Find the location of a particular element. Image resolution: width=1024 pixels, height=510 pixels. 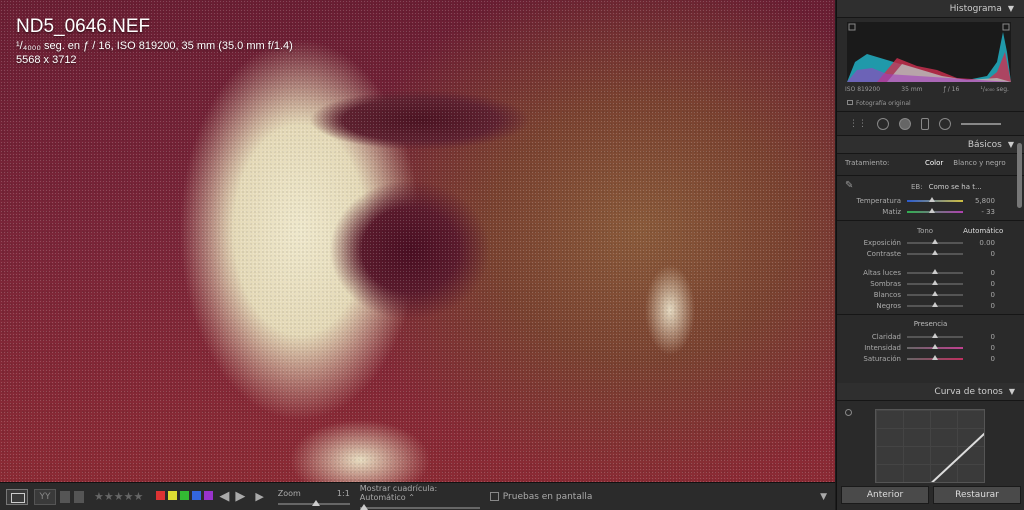

original-photo-toggle: Fotografía original is located at coordinates (879, 103).